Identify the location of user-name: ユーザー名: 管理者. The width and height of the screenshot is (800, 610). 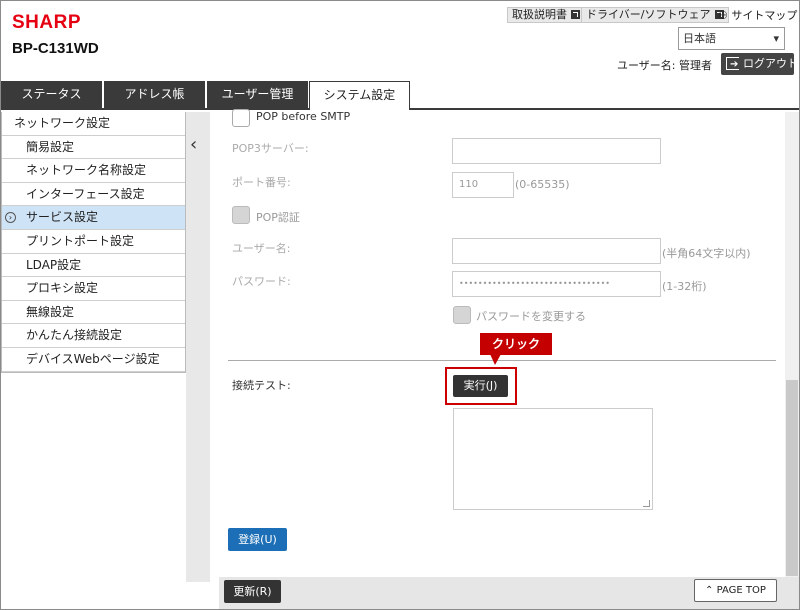
(664, 65).